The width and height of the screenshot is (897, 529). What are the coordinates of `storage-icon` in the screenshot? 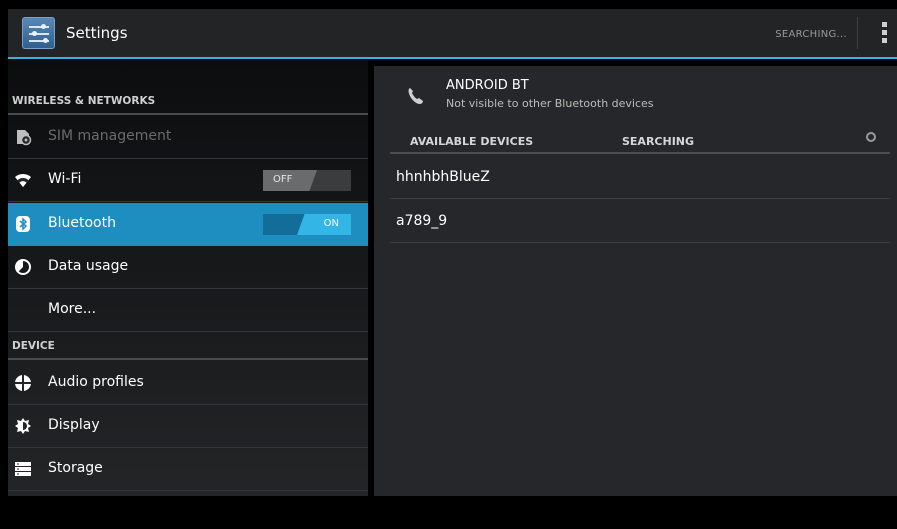 It's located at (23, 469).